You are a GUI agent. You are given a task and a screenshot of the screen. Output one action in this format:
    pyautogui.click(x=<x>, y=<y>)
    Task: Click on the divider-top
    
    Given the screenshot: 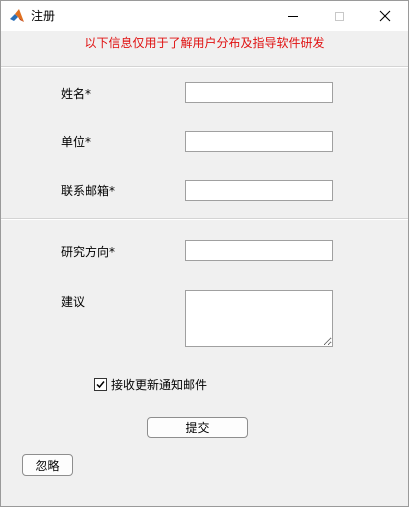 What is the action you would take?
    pyautogui.click(x=204, y=67)
    